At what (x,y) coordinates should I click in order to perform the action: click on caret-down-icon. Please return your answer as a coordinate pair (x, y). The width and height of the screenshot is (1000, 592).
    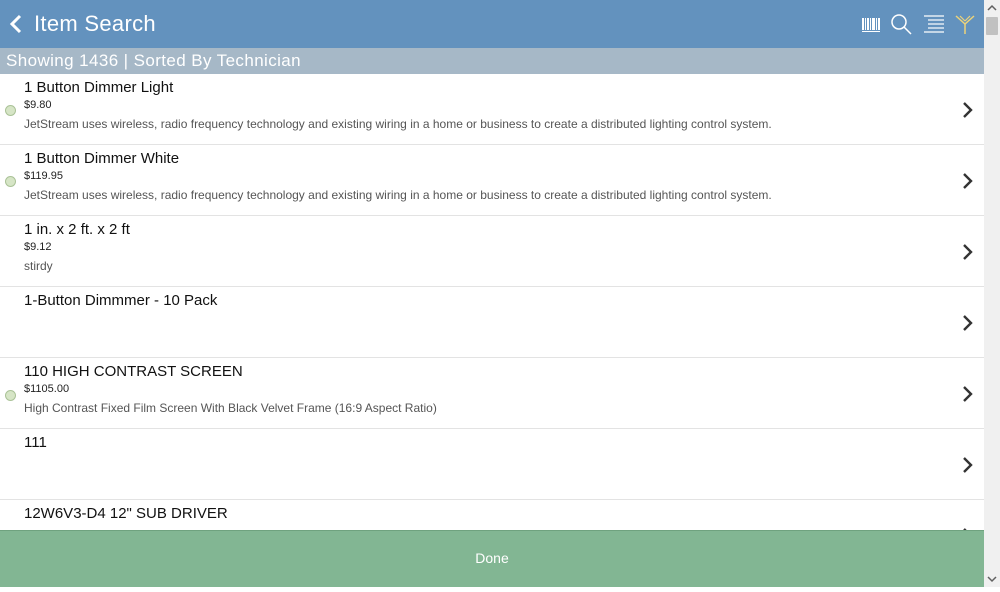
    Looking at the image, I should click on (992, 579).